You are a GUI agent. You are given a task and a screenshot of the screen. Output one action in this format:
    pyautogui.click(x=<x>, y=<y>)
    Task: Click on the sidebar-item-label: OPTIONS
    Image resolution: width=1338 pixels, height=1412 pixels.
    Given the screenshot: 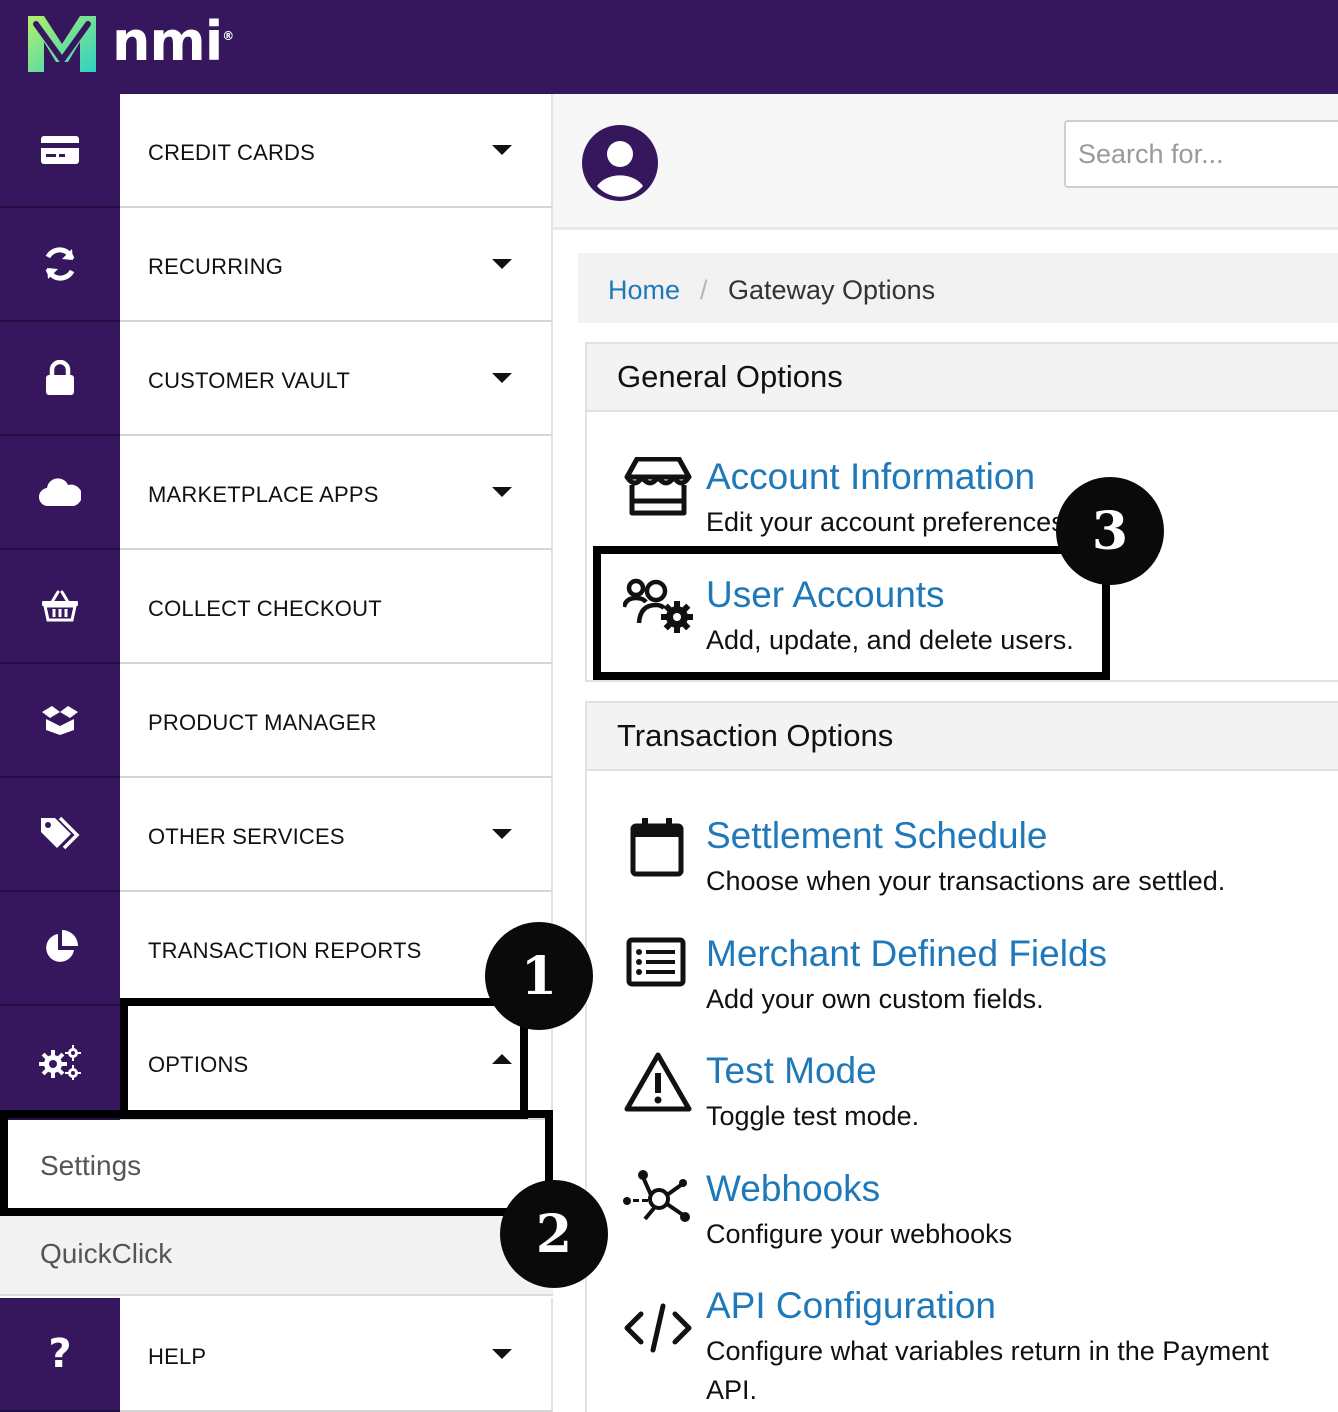 What is the action you would take?
    pyautogui.click(x=198, y=1064)
    